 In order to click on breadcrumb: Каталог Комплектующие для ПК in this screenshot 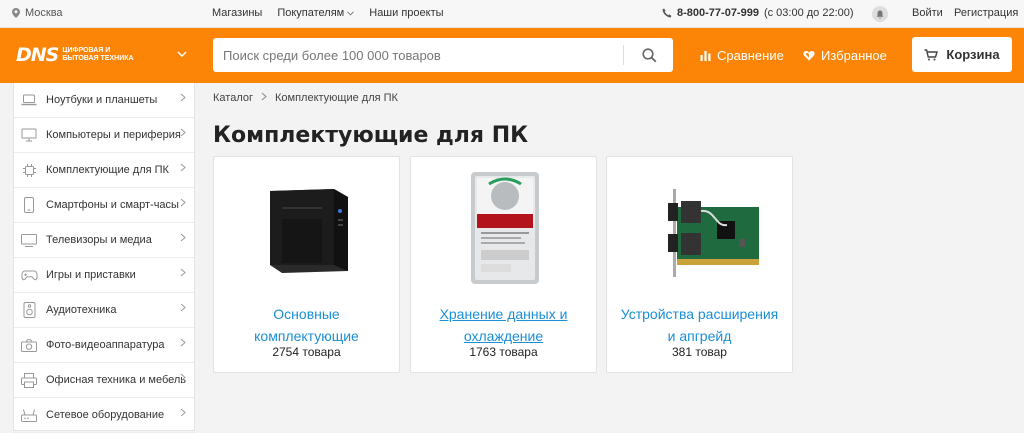, I will do `click(305, 98)`.